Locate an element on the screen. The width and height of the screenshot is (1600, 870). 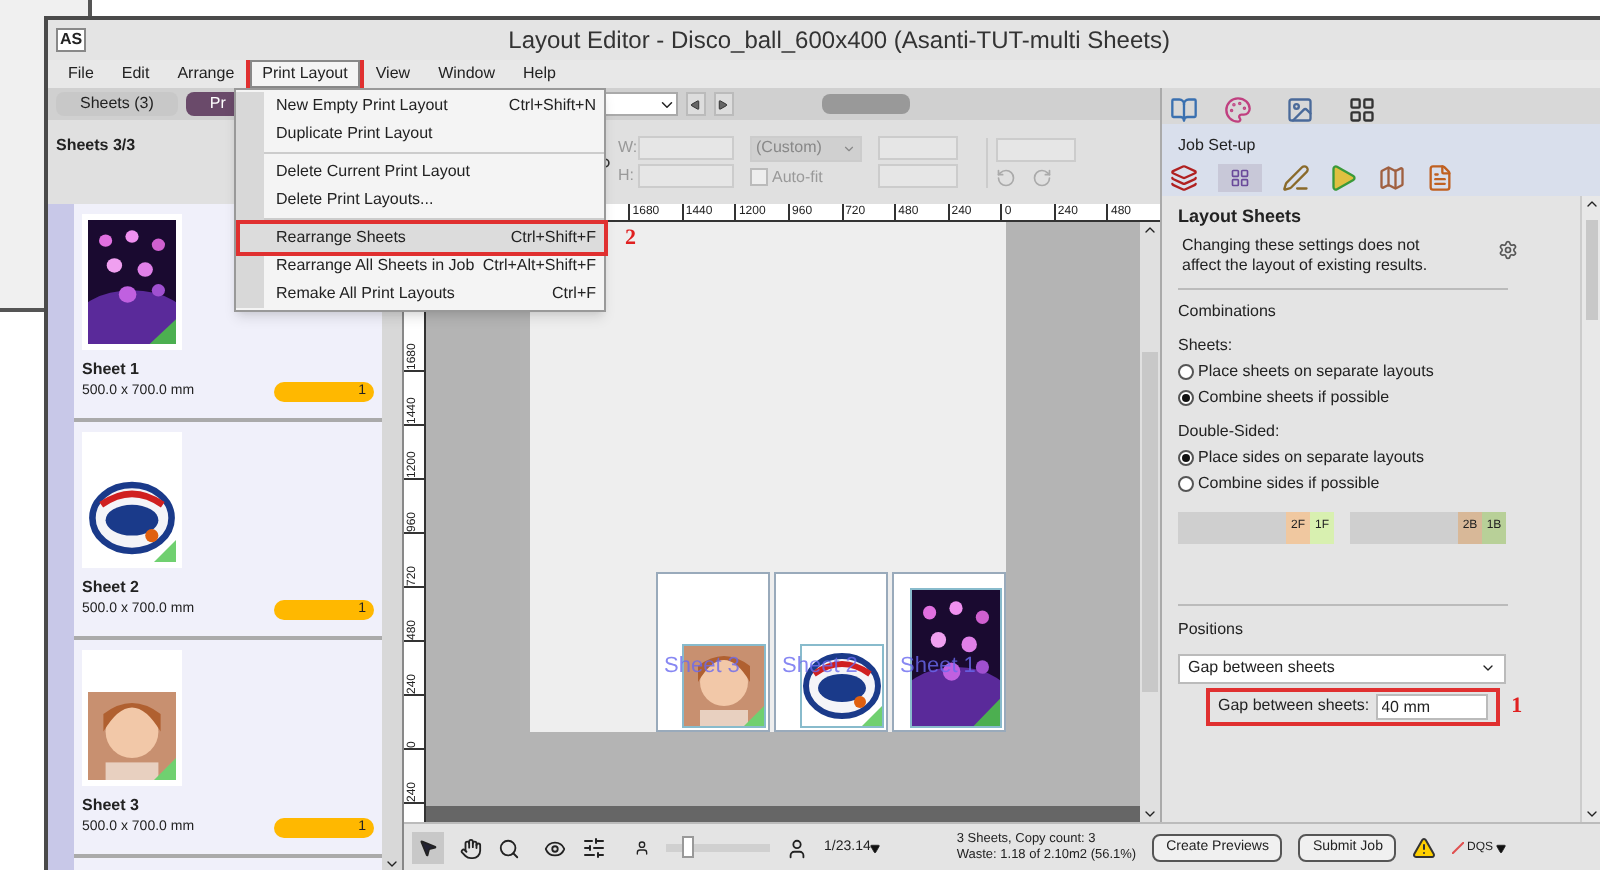
menu-entry: New Empty Print Layout Ctrl+Shift+N is located at coordinates (434, 106).